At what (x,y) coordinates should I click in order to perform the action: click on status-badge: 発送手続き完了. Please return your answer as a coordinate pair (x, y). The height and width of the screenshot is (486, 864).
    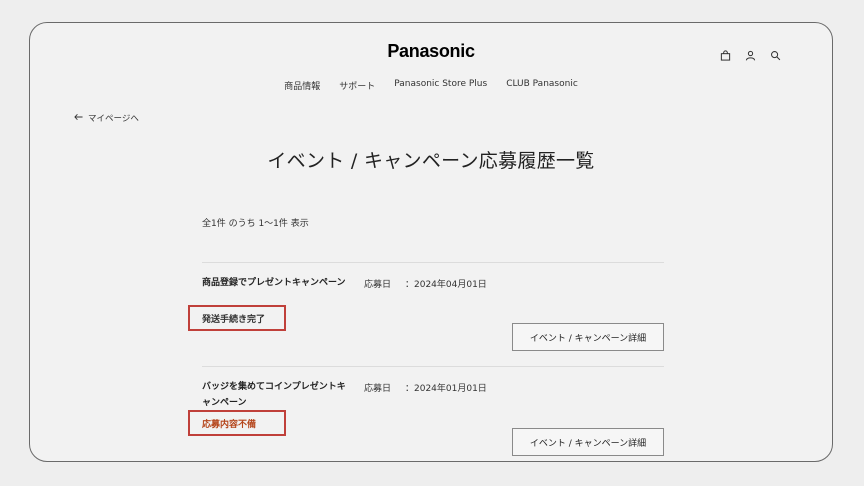
    Looking at the image, I should click on (234, 320).